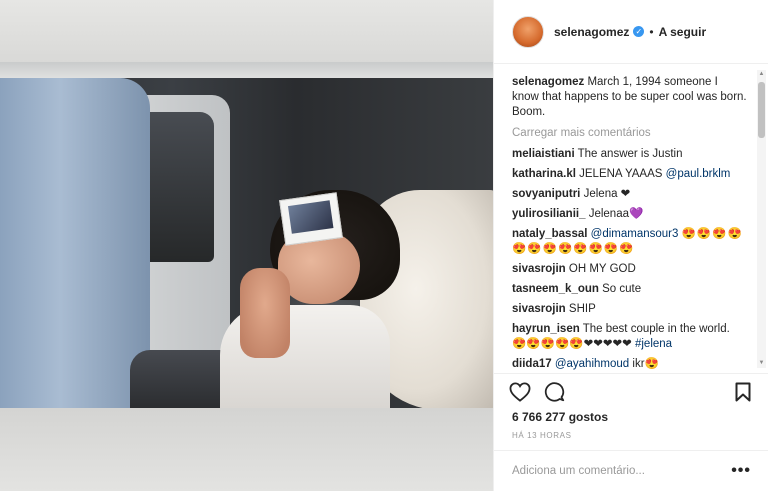  Describe the element at coordinates (549, 234) in the screenshot. I see `comment-username: nataly_bassal` at that location.